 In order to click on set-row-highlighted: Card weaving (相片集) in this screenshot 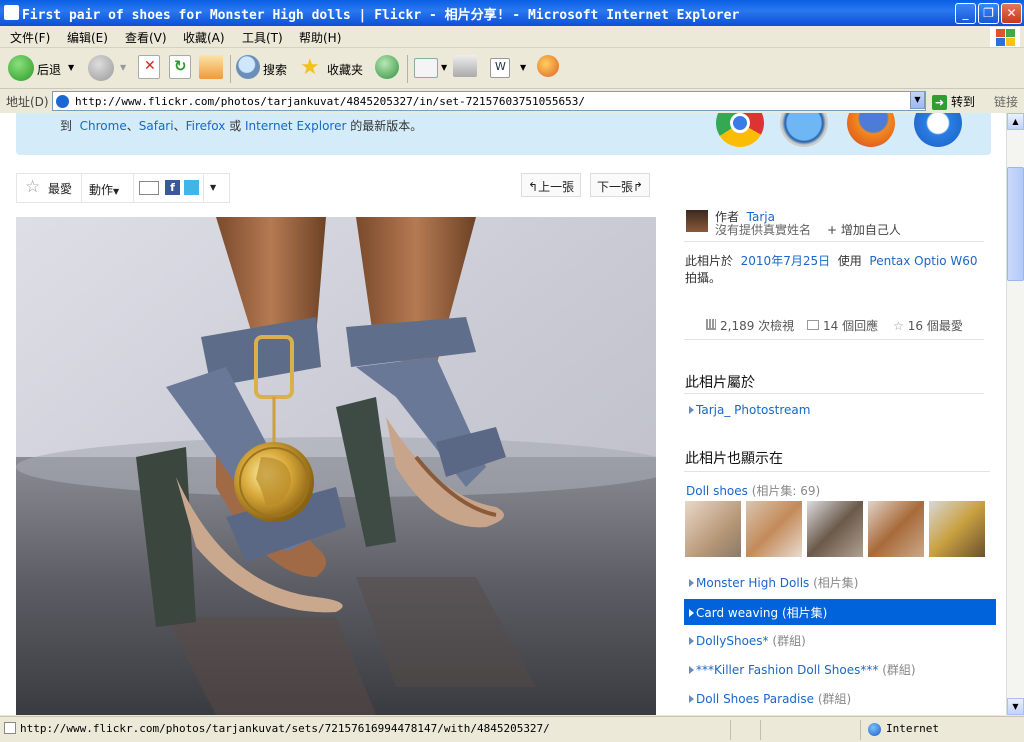, I will do `click(840, 612)`.